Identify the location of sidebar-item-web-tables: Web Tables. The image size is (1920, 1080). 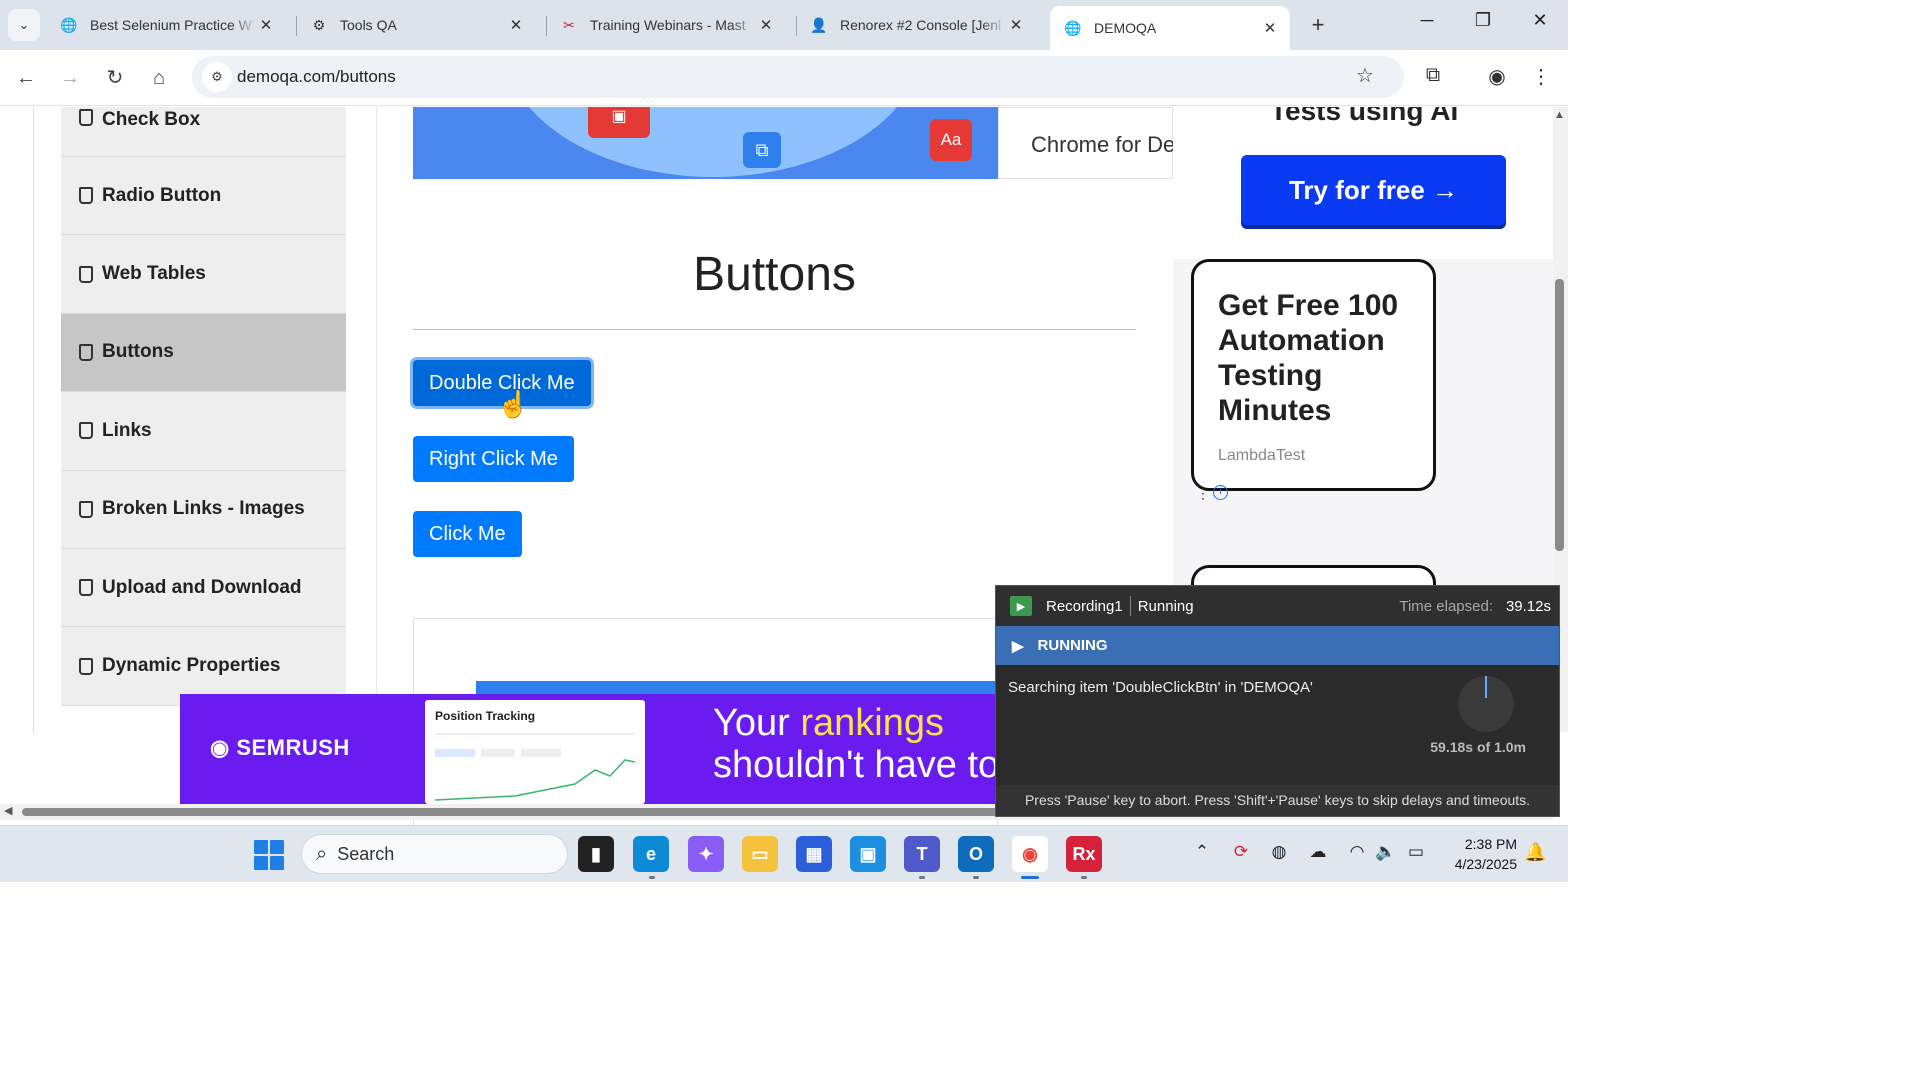
(203, 274).